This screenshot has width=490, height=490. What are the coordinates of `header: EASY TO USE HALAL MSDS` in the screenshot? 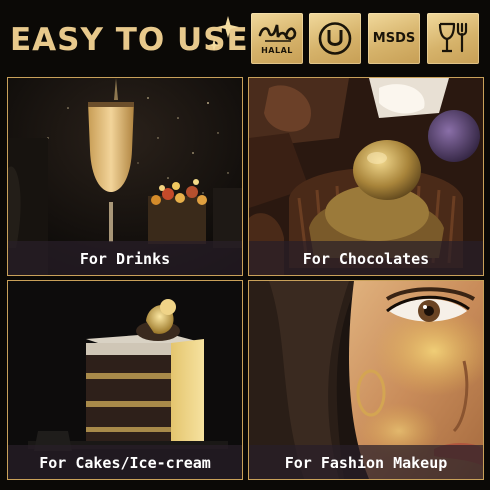 It's located at (245, 36).